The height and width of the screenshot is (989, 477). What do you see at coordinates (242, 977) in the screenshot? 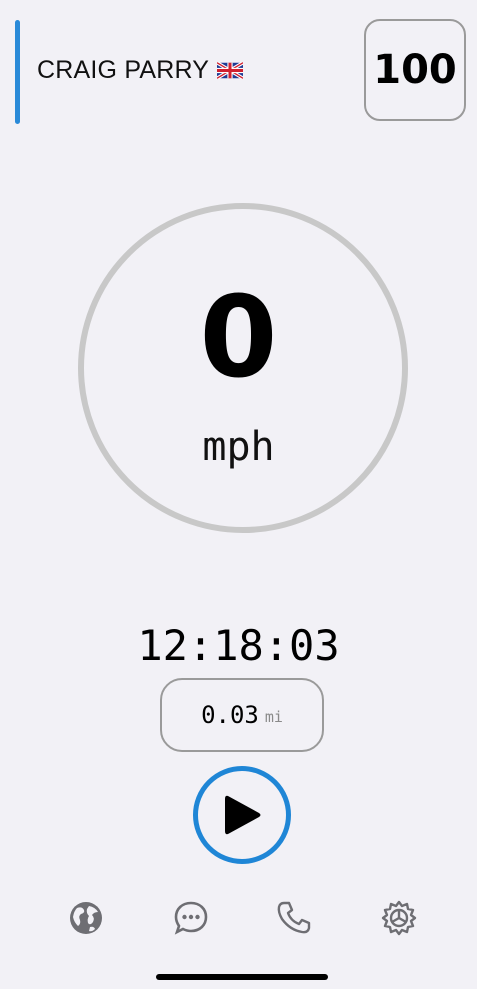
I see `home-indicator` at bounding box center [242, 977].